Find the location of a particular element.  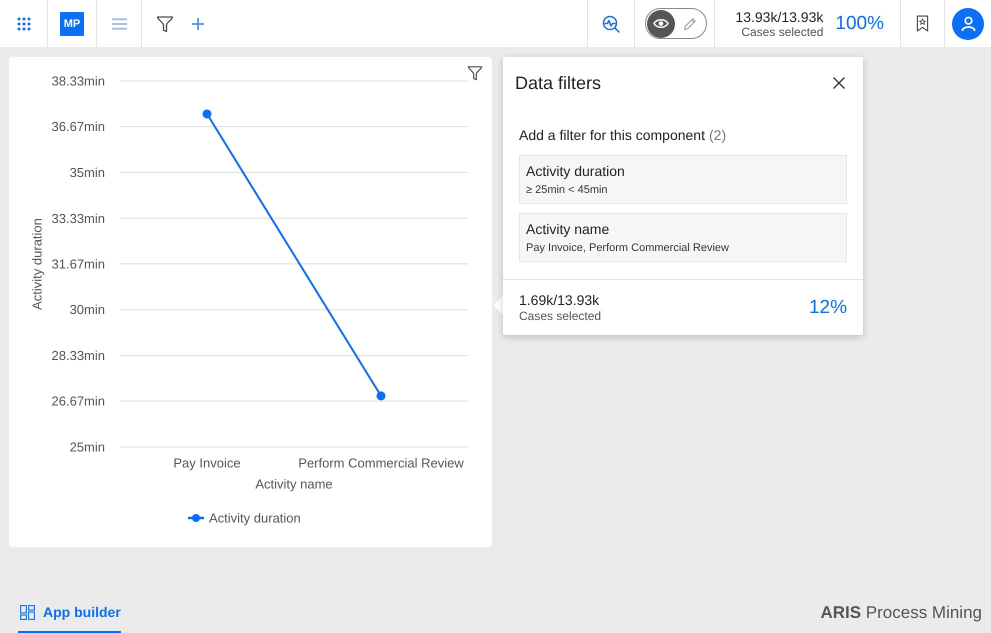

selected-cases-label: Cases selected is located at coordinates (560, 316).